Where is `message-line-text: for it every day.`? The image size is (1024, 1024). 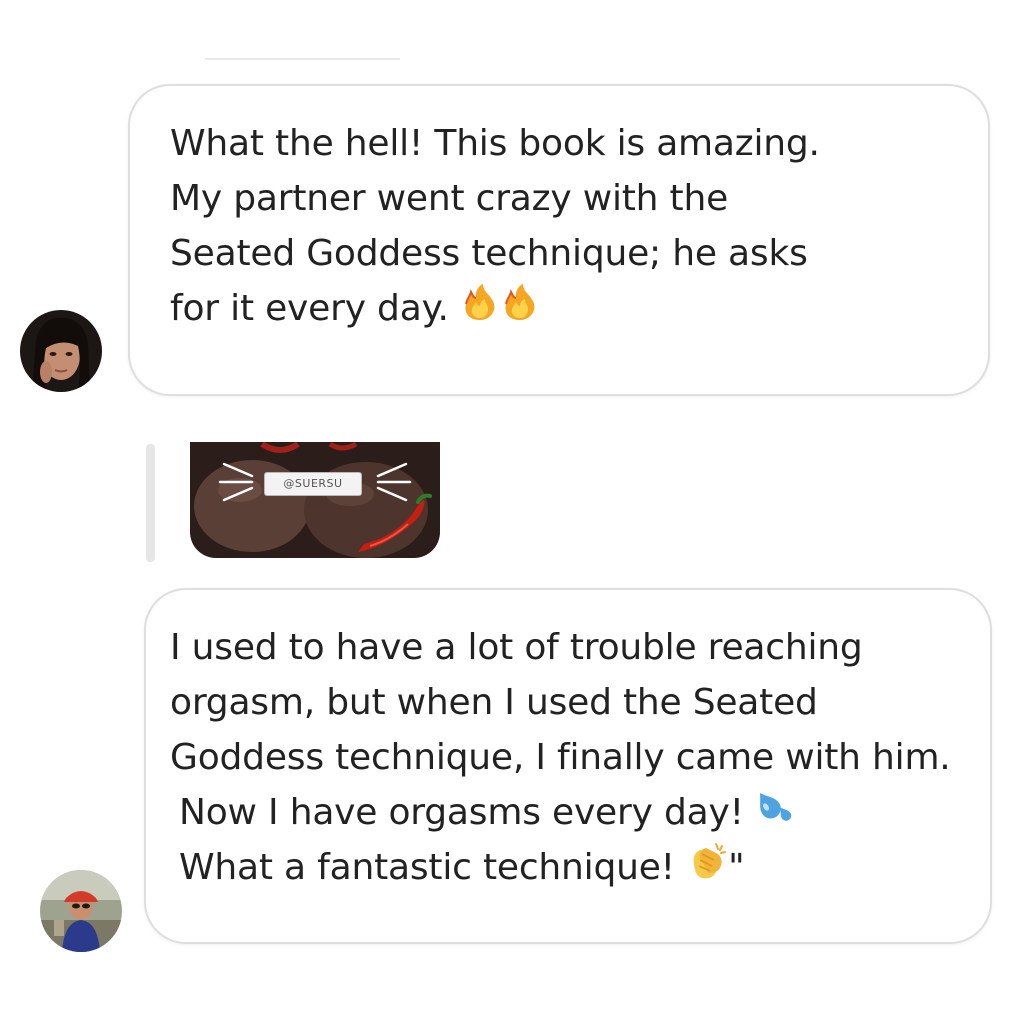
message-line-text: for it every day. is located at coordinates (309, 308).